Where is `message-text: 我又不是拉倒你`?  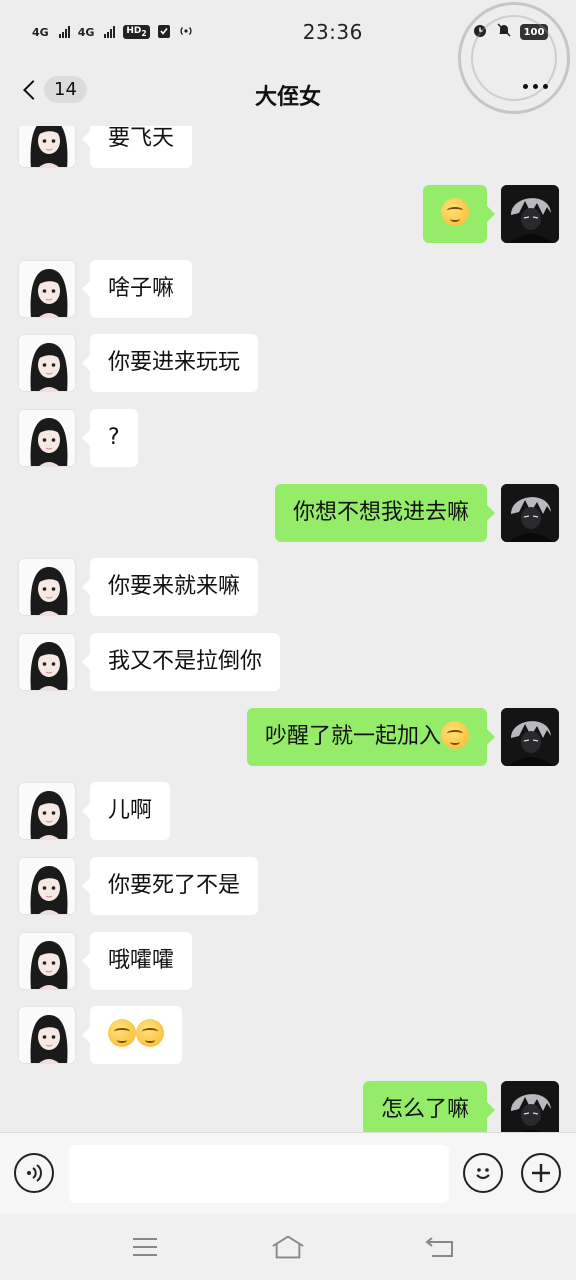 message-text: 我又不是拉倒你 is located at coordinates (185, 661).